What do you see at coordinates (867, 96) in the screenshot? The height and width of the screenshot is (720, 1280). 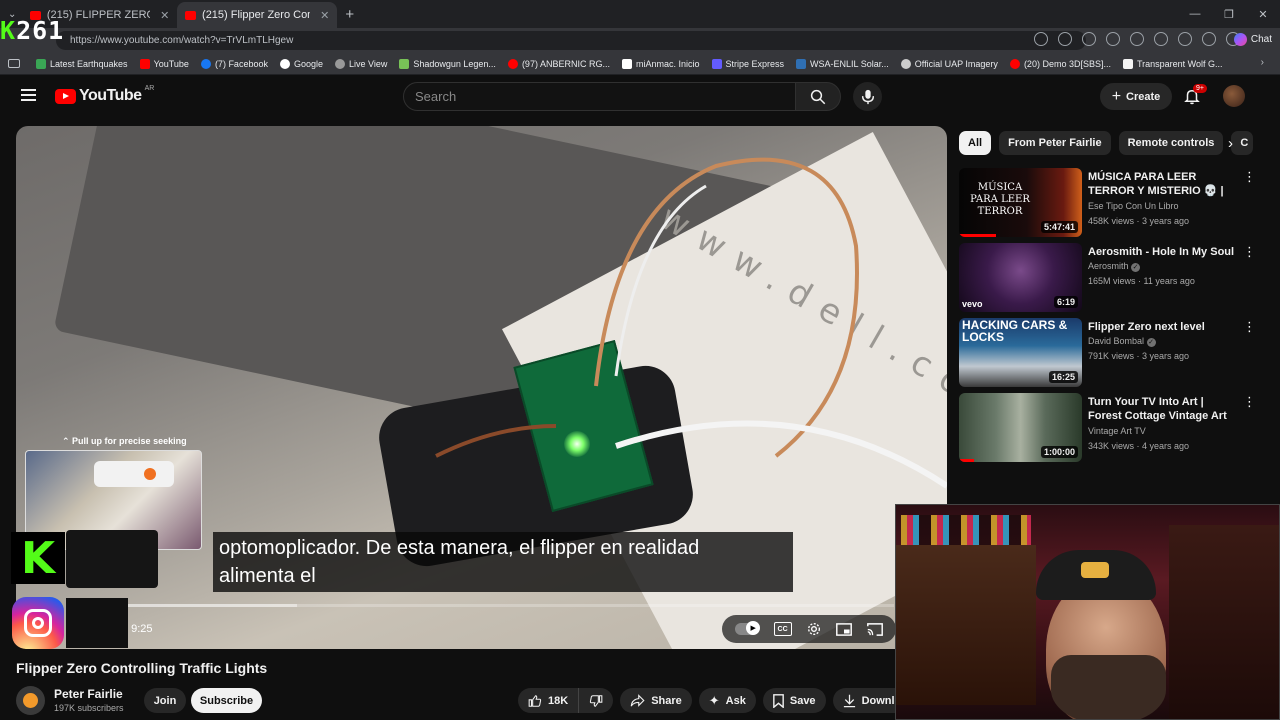 I see `voice-search-button` at bounding box center [867, 96].